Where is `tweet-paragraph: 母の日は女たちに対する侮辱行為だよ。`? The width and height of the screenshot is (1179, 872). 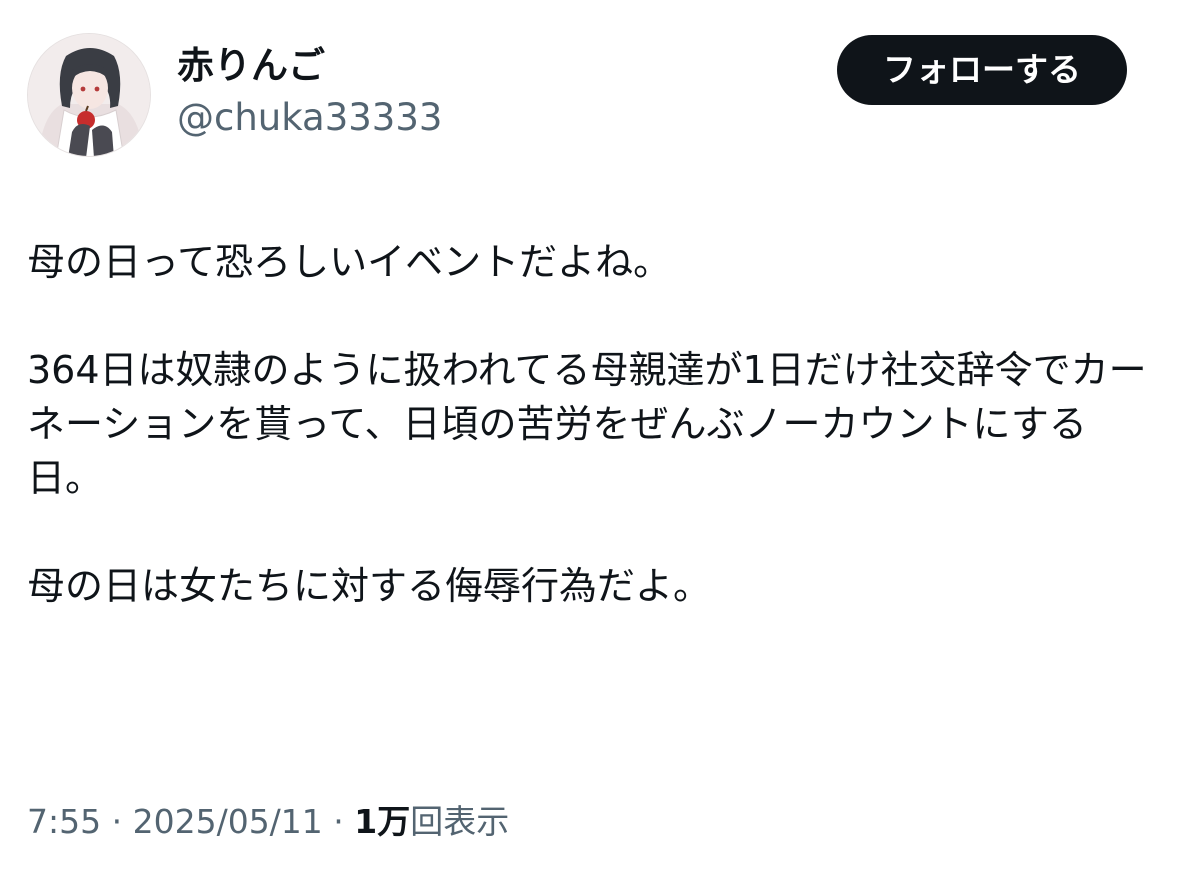
tweet-paragraph: 母の日は女たちに対する侮辱行為だよ。 is located at coordinates (369, 586).